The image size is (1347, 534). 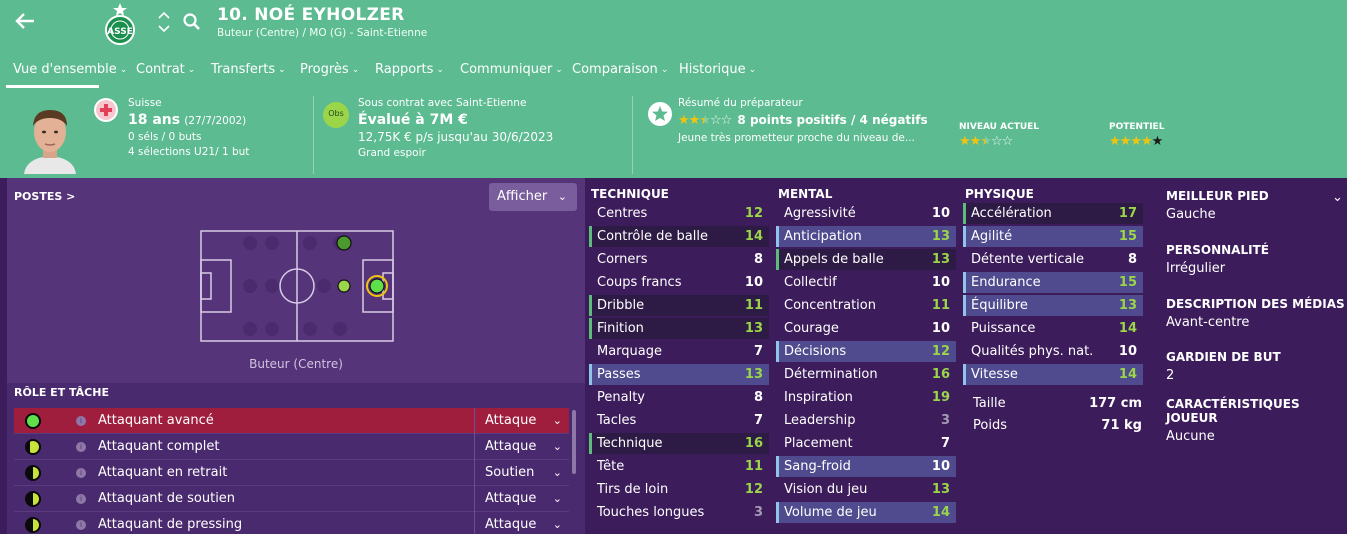 I want to click on attribute-name: Accélération, so click(x=1011, y=213).